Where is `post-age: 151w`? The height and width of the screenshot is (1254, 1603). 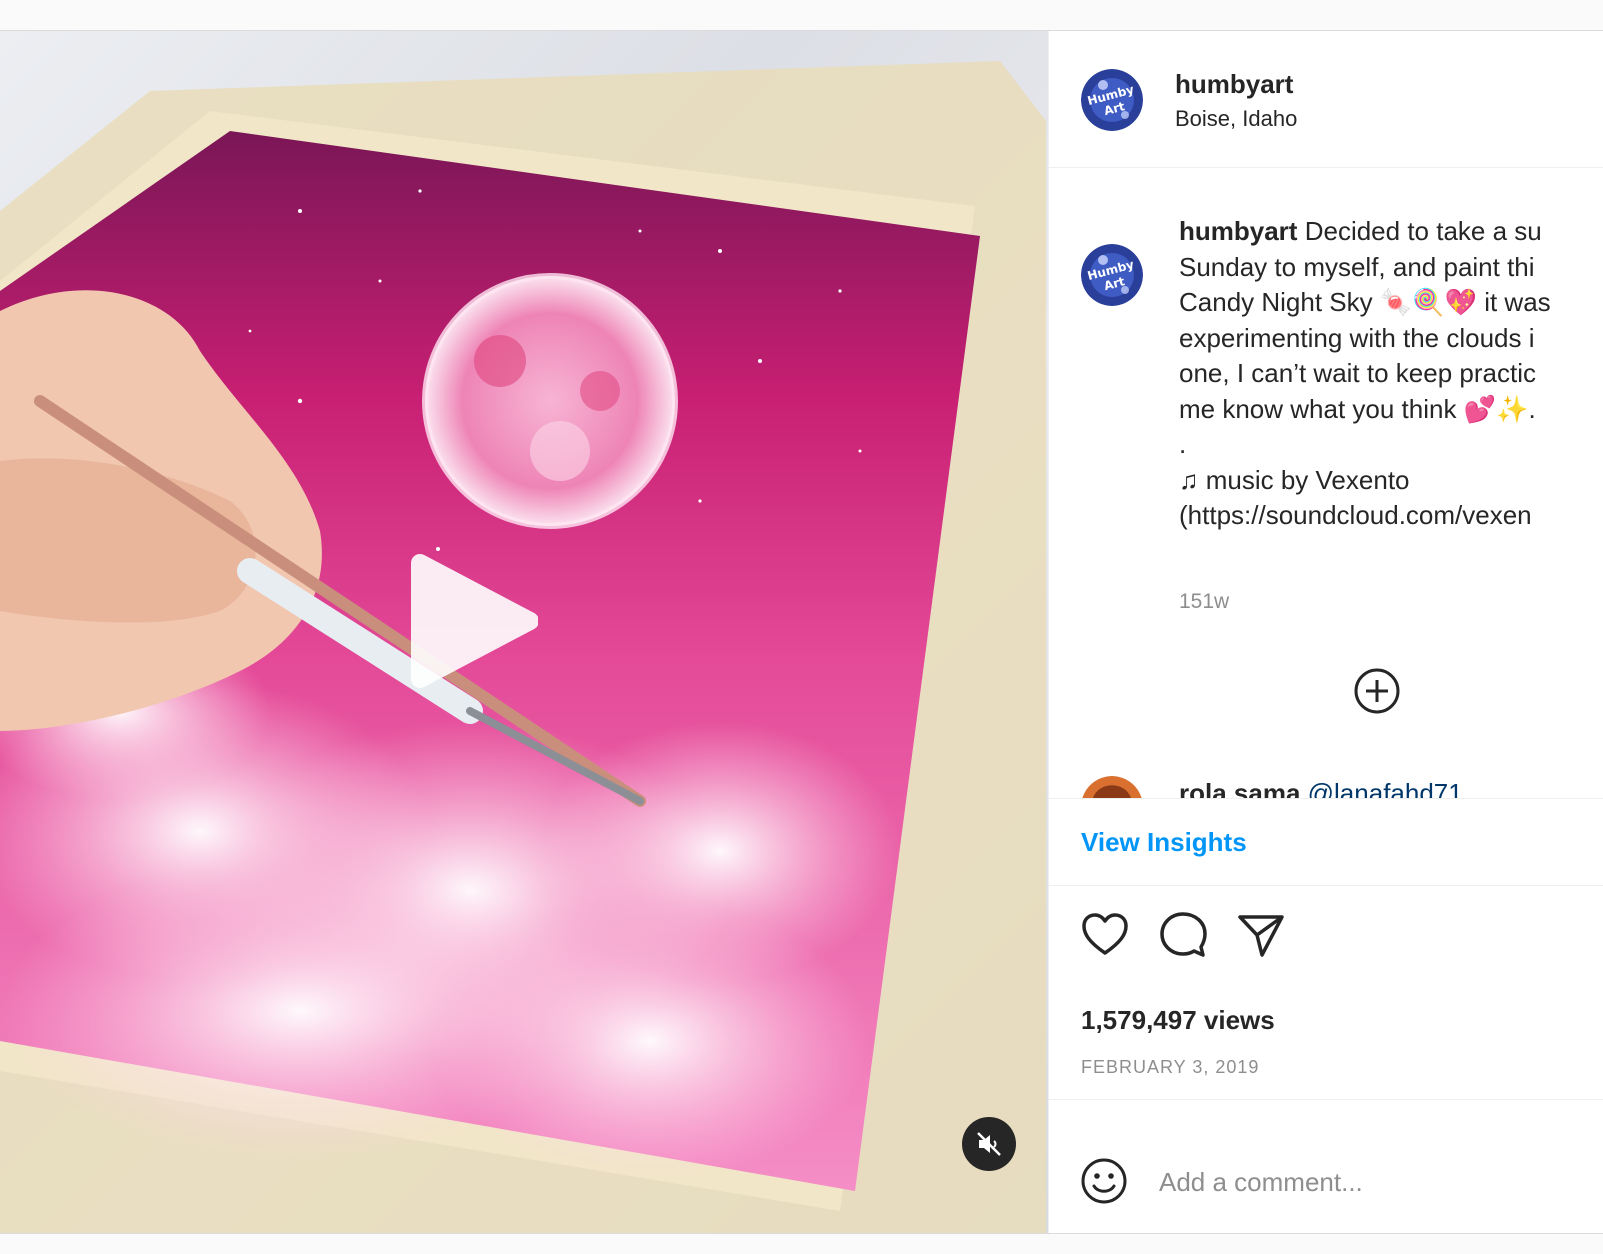
post-age: 151w is located at coordinates (1204, 602).